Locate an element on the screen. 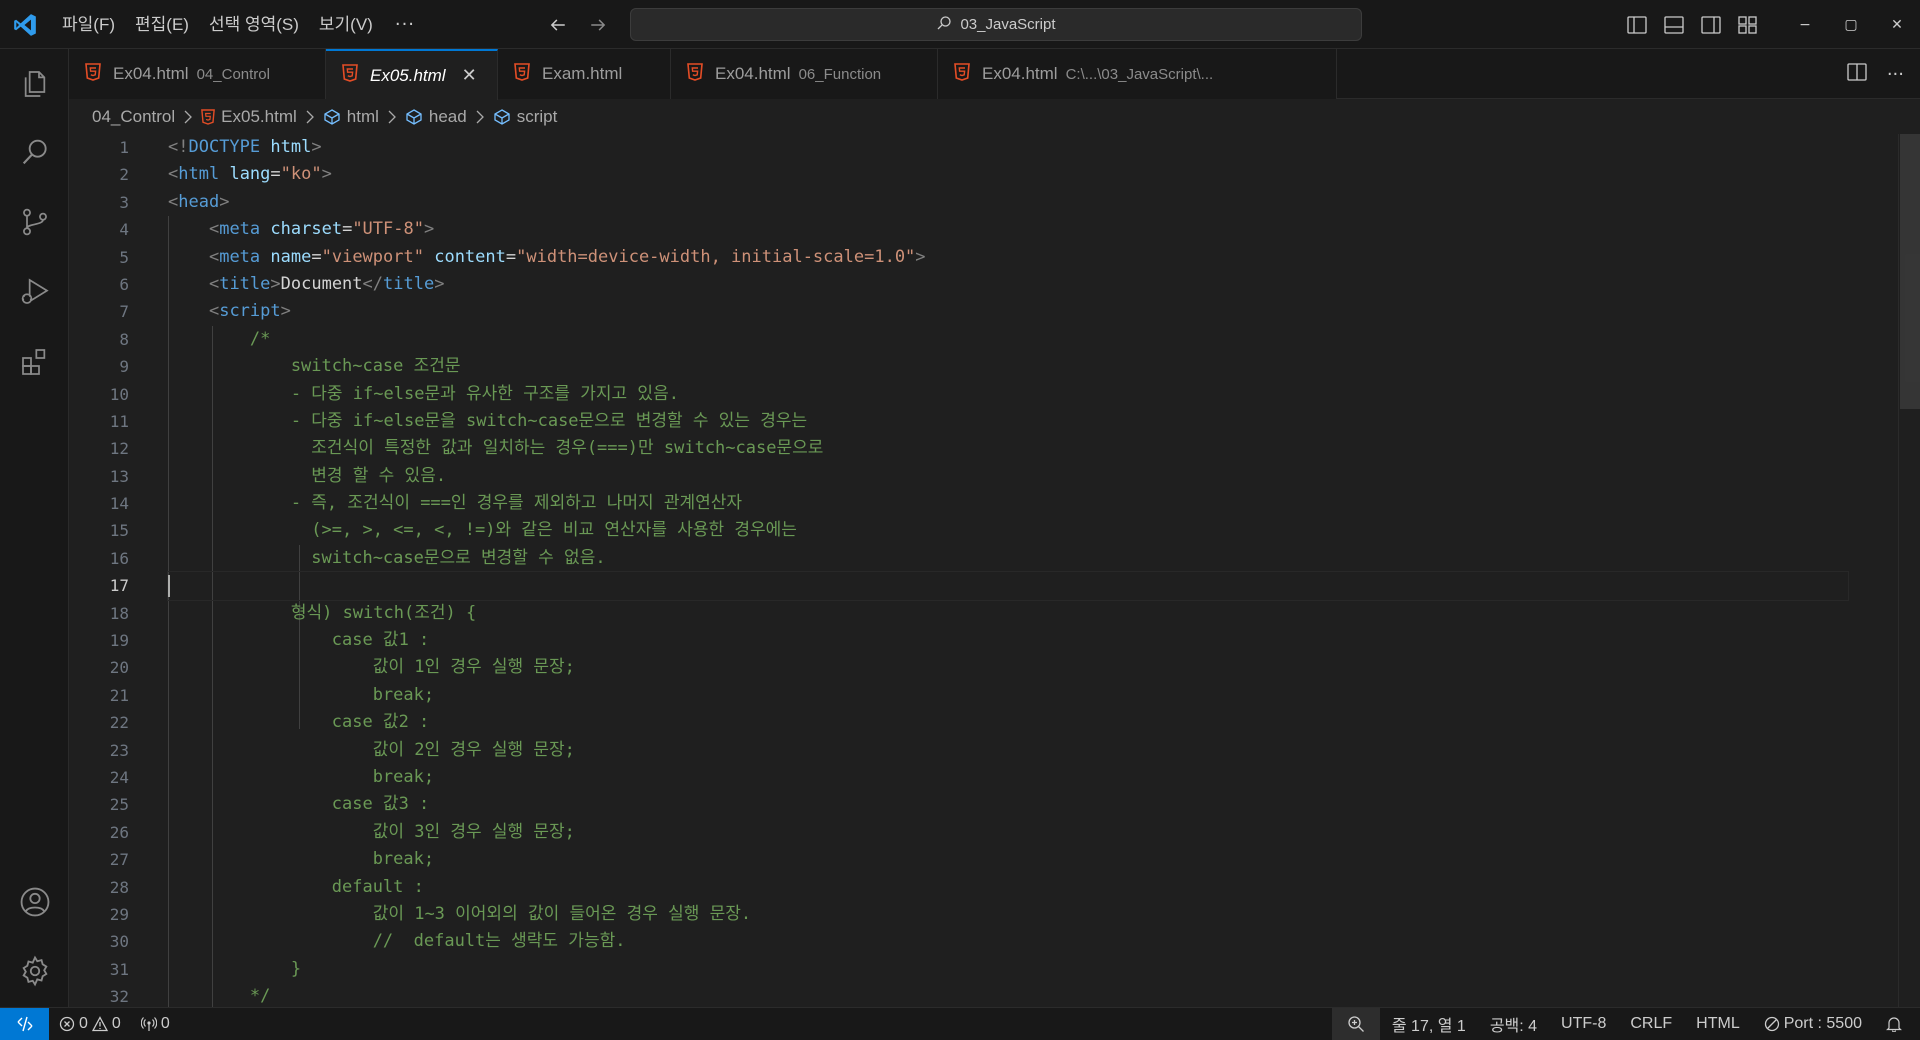 The width and height of the screenshot is (1920, 1040). live-server-port: Port : 5500 is located at coordinates (1813, 1024).